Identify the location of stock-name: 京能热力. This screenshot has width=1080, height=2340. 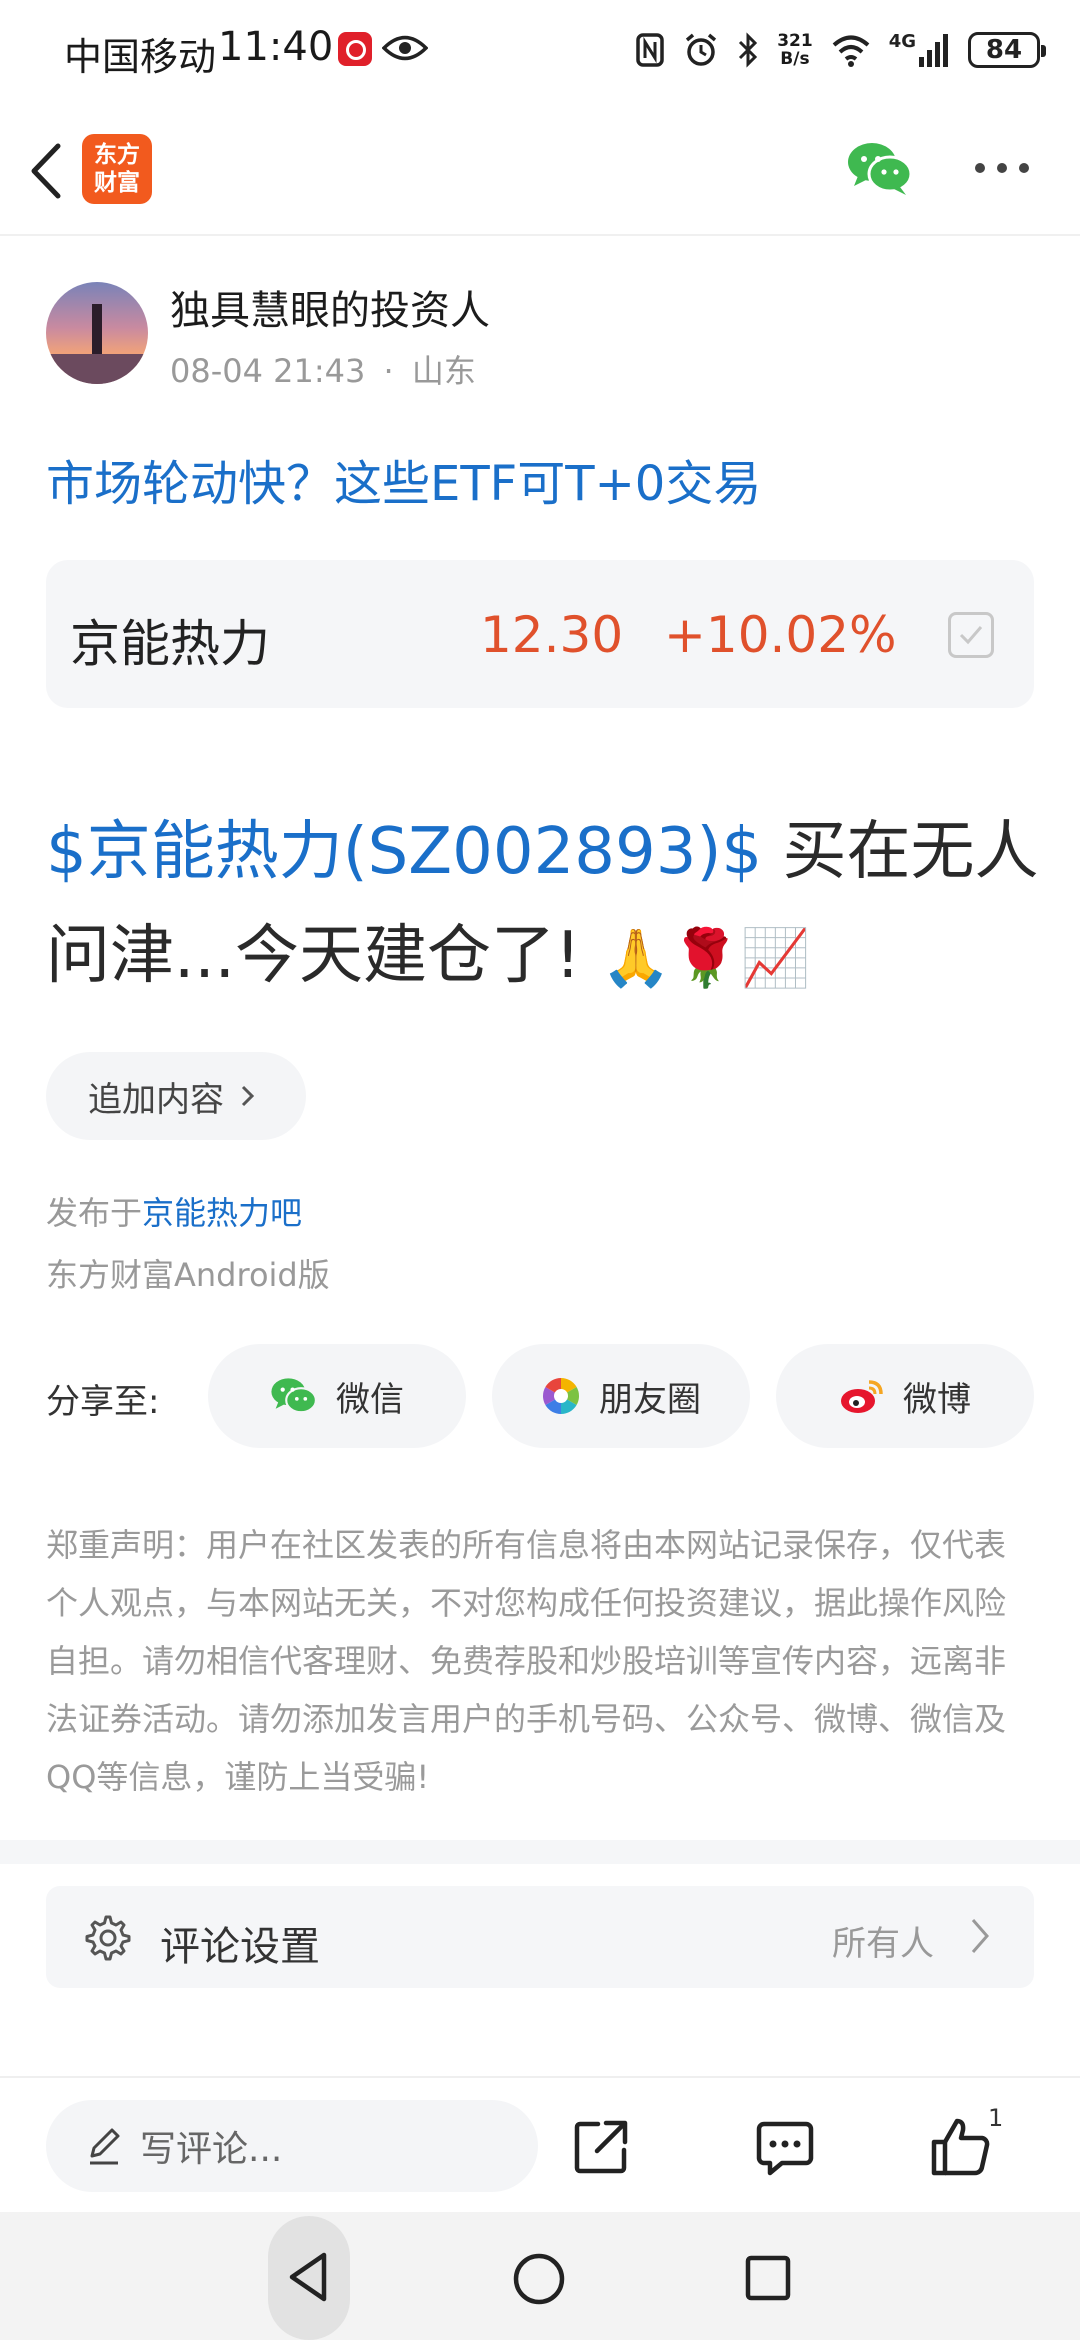
(170, 644).